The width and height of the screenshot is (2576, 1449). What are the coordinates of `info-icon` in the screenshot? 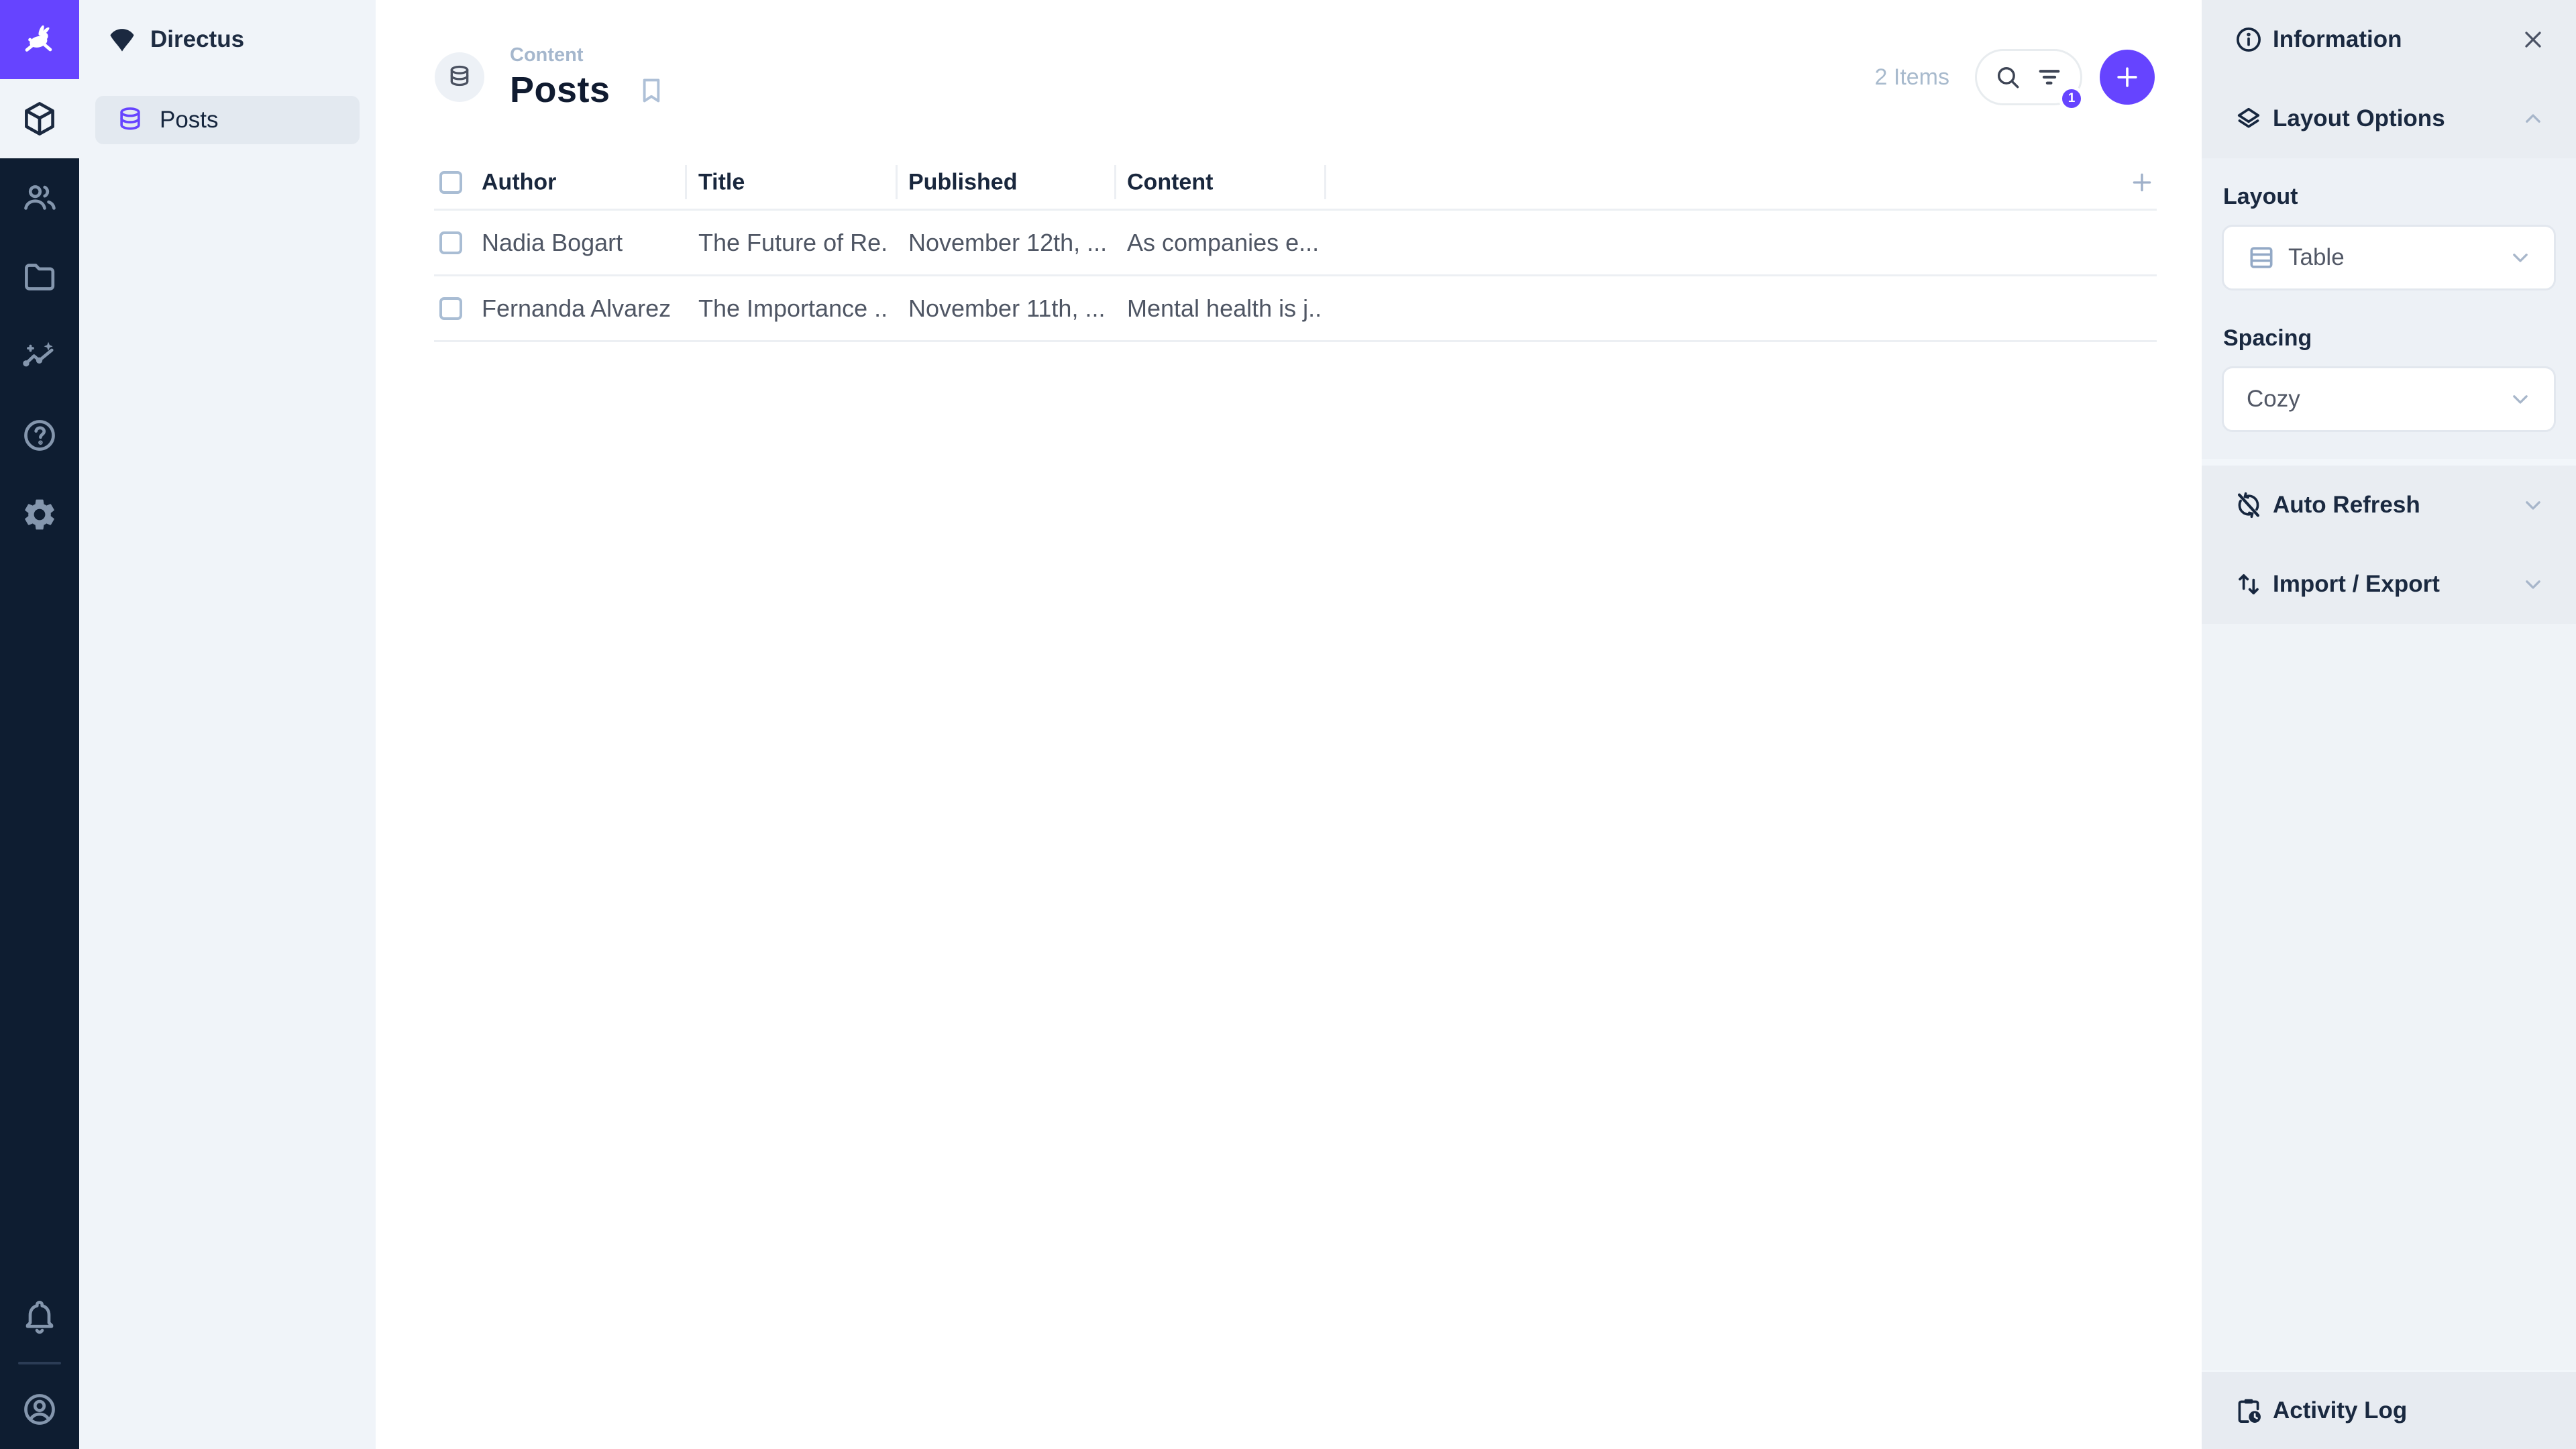 It's located at (2249, 40).